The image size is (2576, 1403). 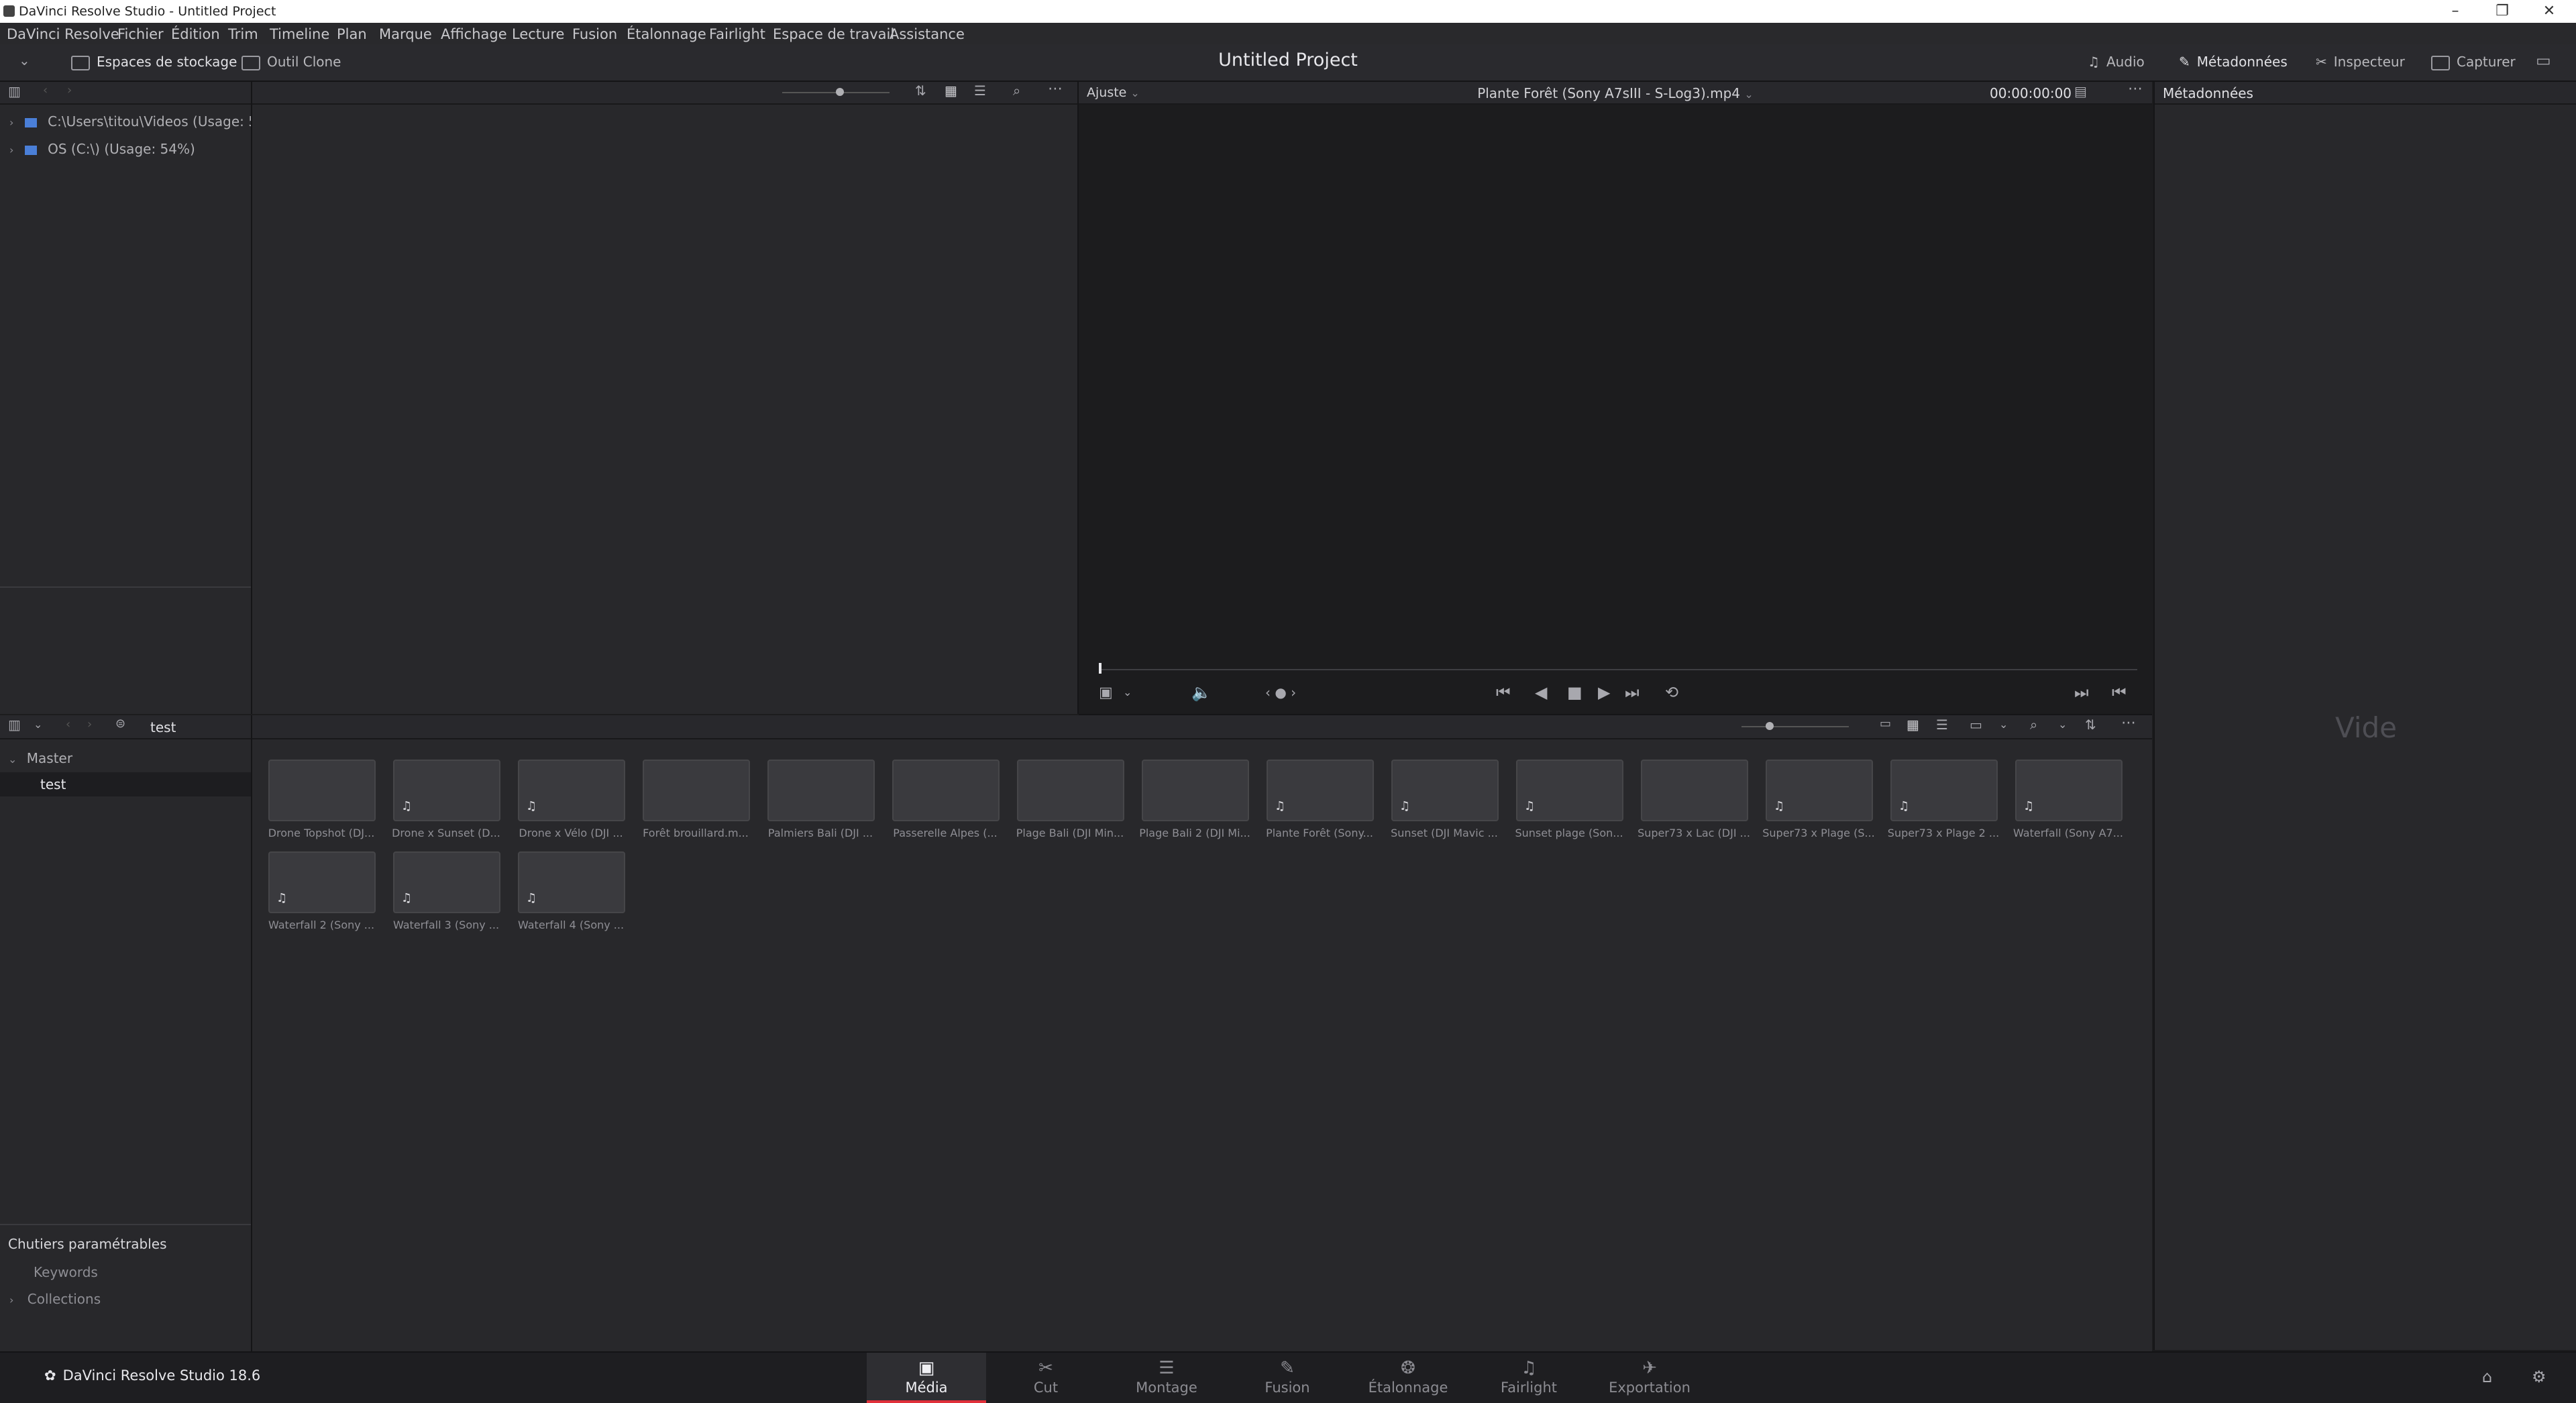 I want to click on go-to-end-icon: ⏭, so click(x=1632, y=693).